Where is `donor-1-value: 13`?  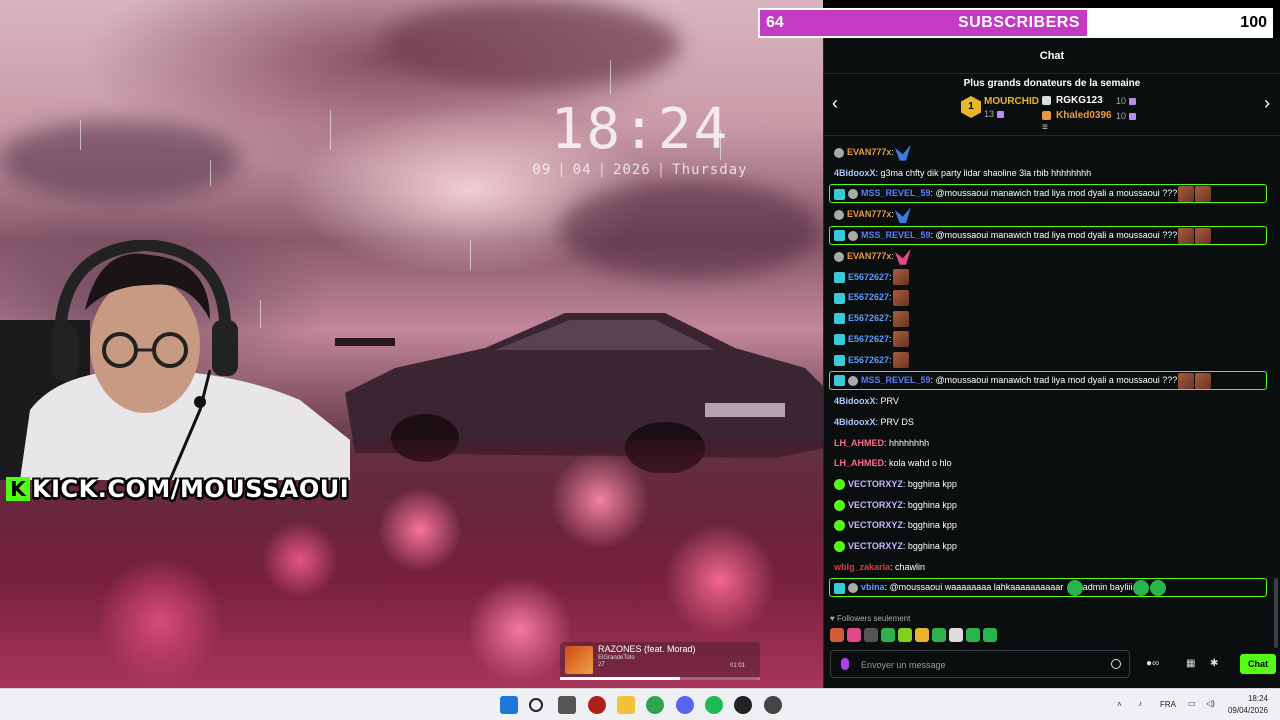
donor-1-value: 13 is located at coordinates (994, 114).